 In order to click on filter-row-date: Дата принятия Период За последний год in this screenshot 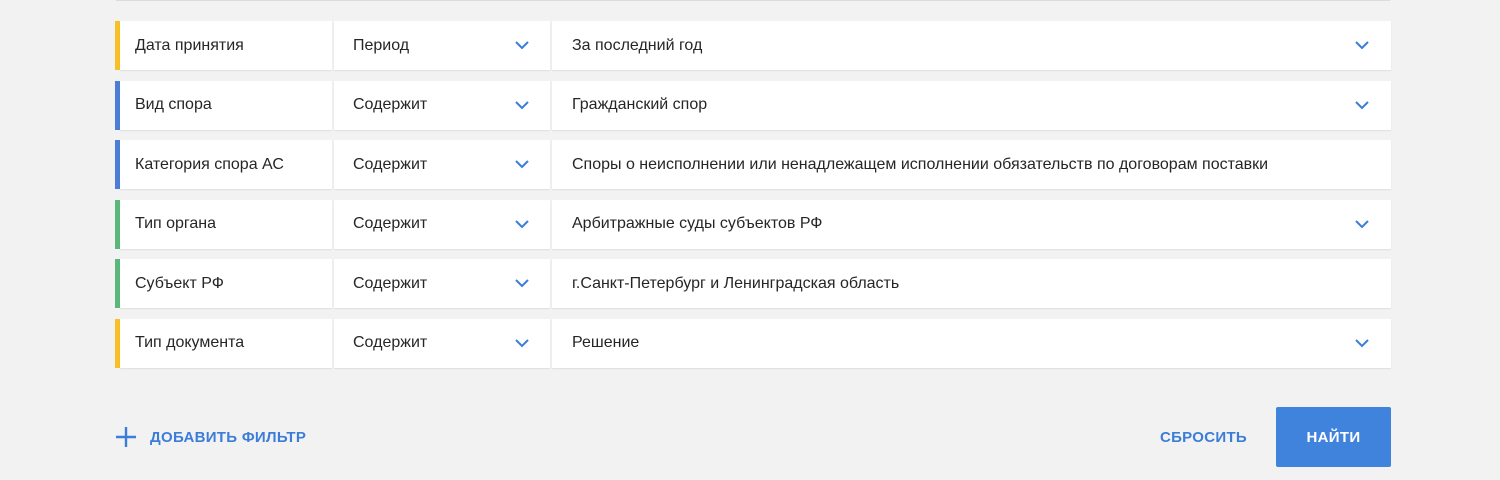, I will do `click(753, 45)`.